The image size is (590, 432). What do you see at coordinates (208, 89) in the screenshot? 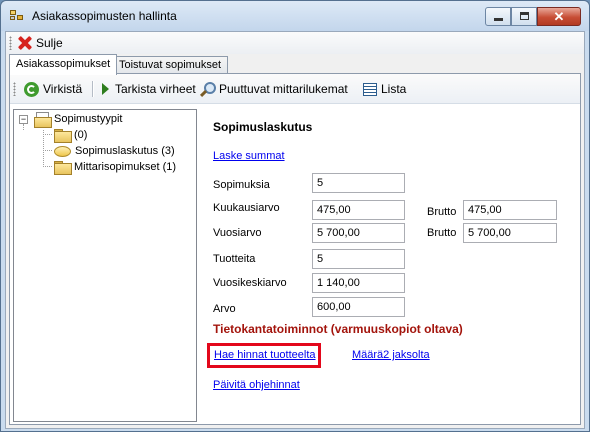
I see `magnifier-icon` at bounding box center [208, 89].